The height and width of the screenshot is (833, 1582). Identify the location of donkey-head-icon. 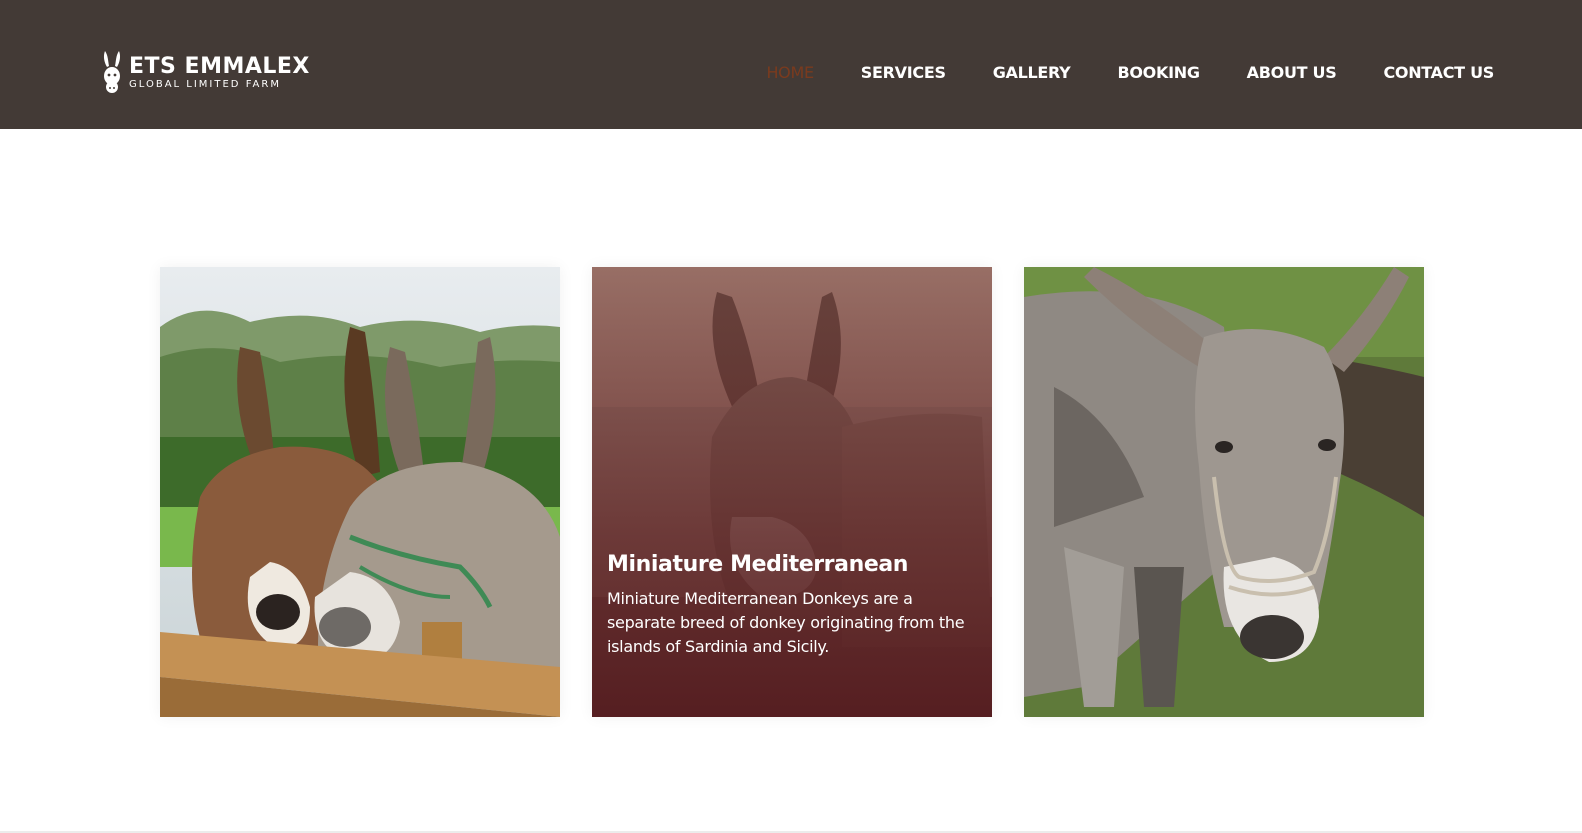
(112, 72).